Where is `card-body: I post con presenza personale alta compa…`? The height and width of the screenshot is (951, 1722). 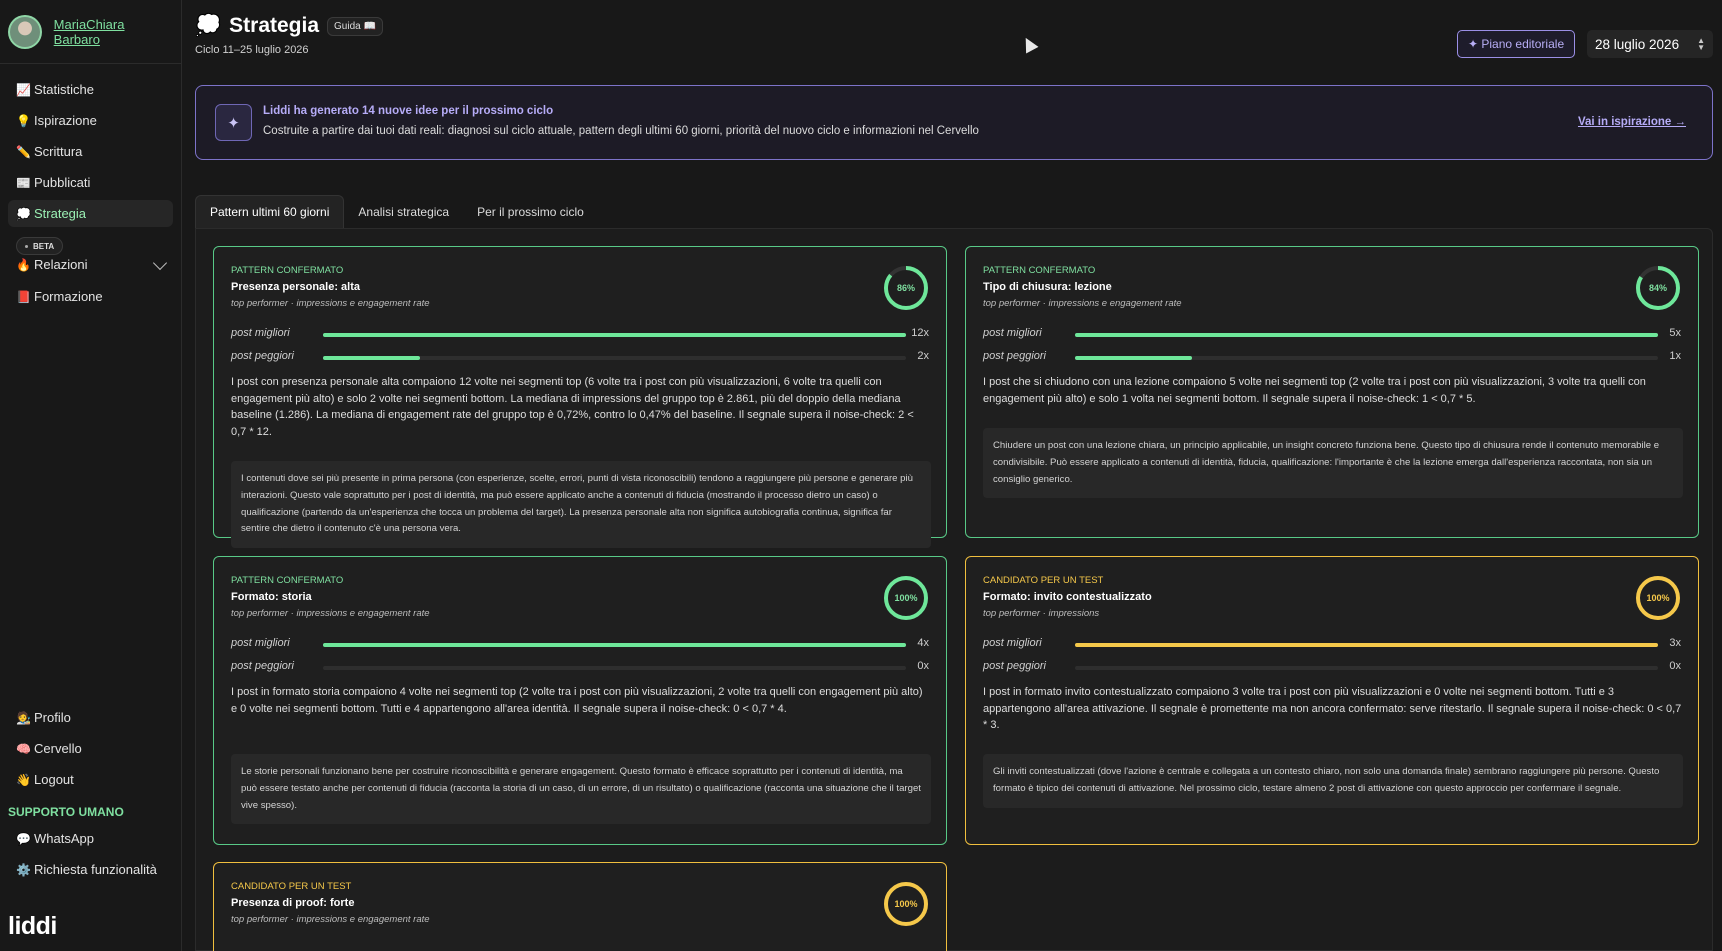 card-body: I post con presenza personale alta compa… is located at coordinates (572, 407).